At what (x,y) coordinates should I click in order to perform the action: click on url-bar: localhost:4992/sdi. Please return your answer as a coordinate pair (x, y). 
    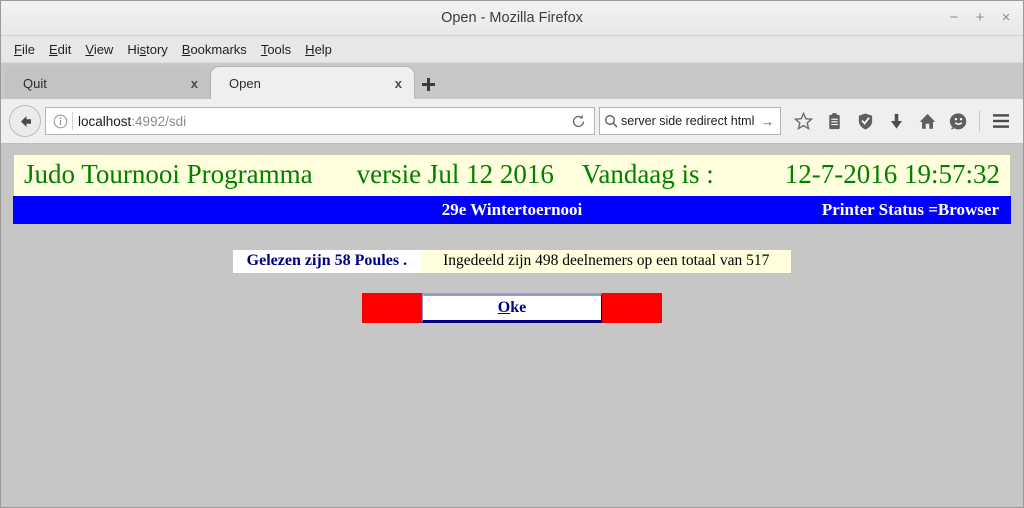
    Looking at the image, I should click on (320, 121).